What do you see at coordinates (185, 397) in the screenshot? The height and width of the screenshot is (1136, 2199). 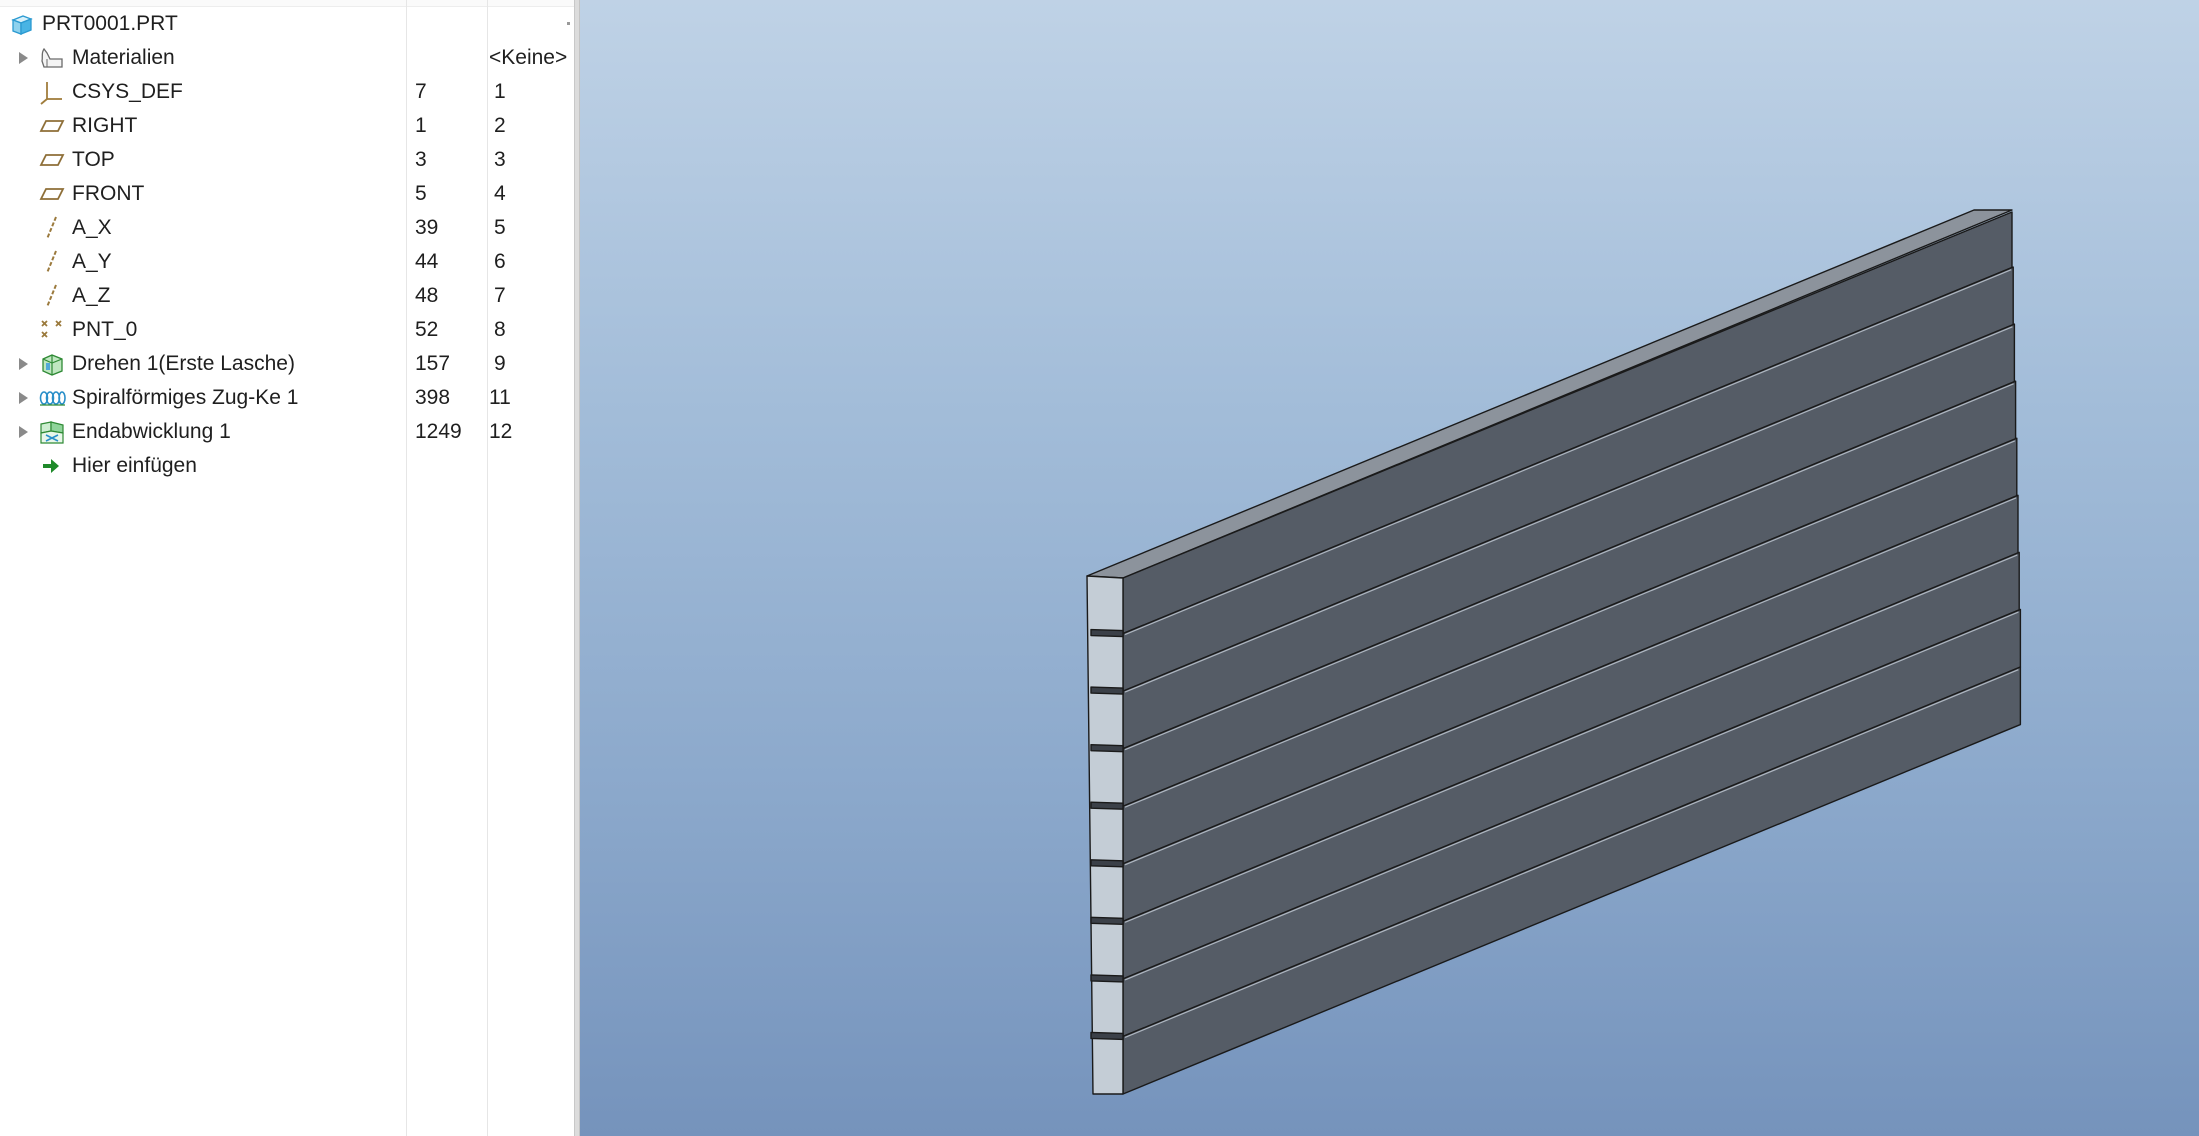 I see `tree-item-label: Spiralförmiges Zug-Ke 1` at bounding box center [185, 397].